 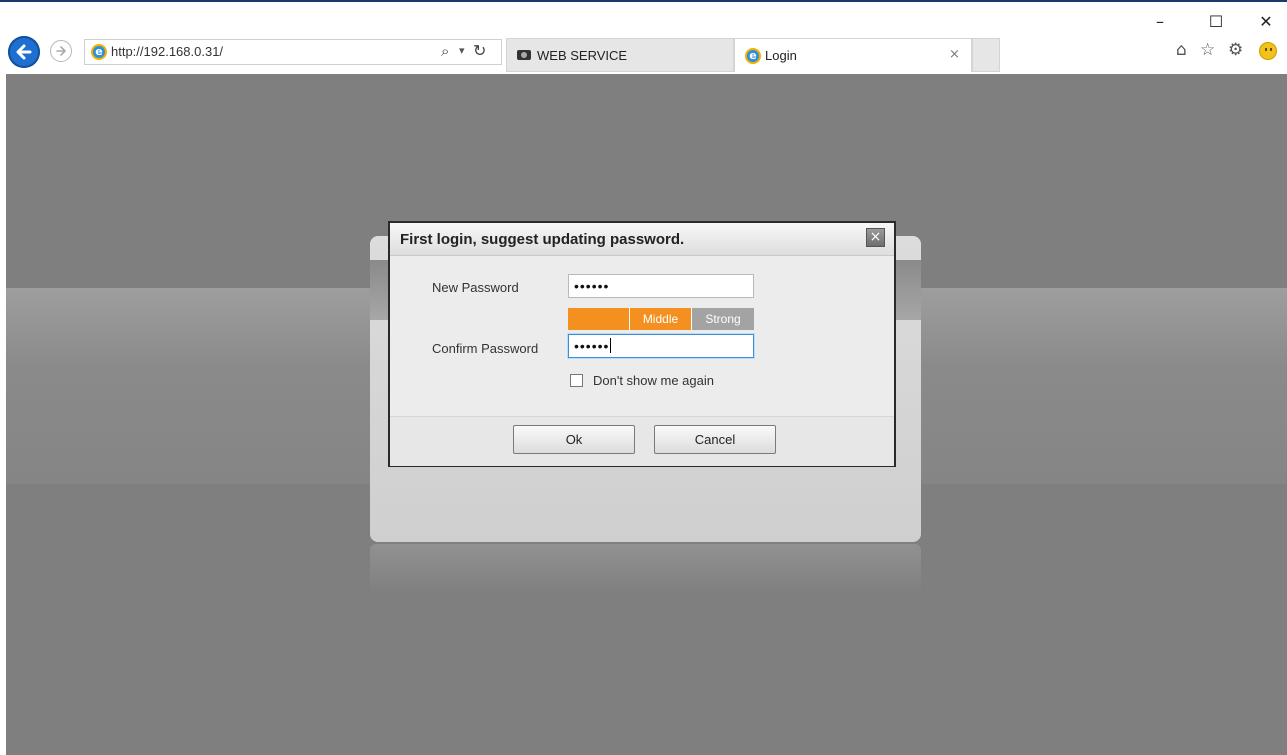 I want to click on close-window-button: ✕, so click(x=1266, y=22).